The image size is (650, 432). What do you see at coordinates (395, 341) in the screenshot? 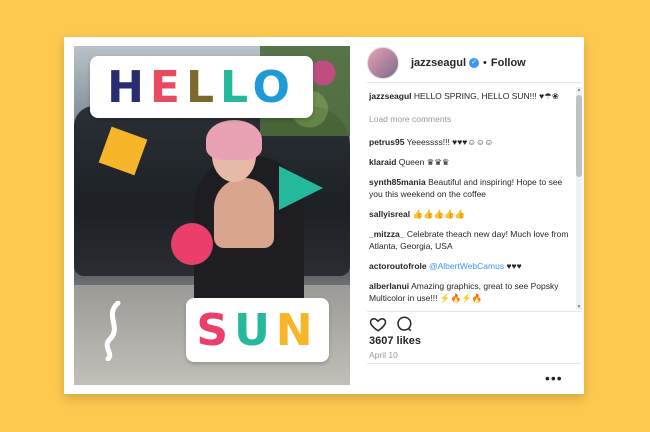
I see `likes-count: 3607 likes` at bounding box center [395, 341].